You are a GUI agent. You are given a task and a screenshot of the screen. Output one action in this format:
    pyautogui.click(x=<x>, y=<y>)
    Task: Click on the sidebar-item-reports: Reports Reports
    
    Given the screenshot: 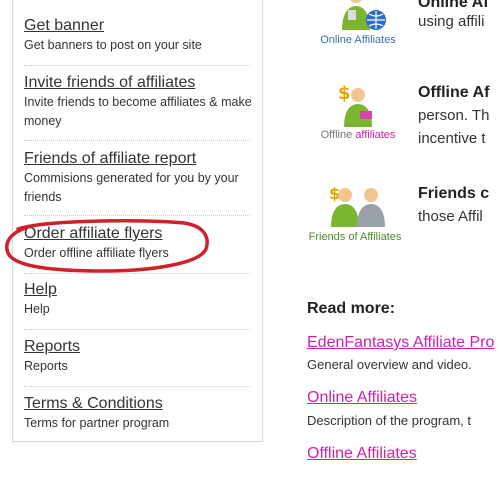 What is the action you would take?
    pyautogui.click(x=138, y=356)
    